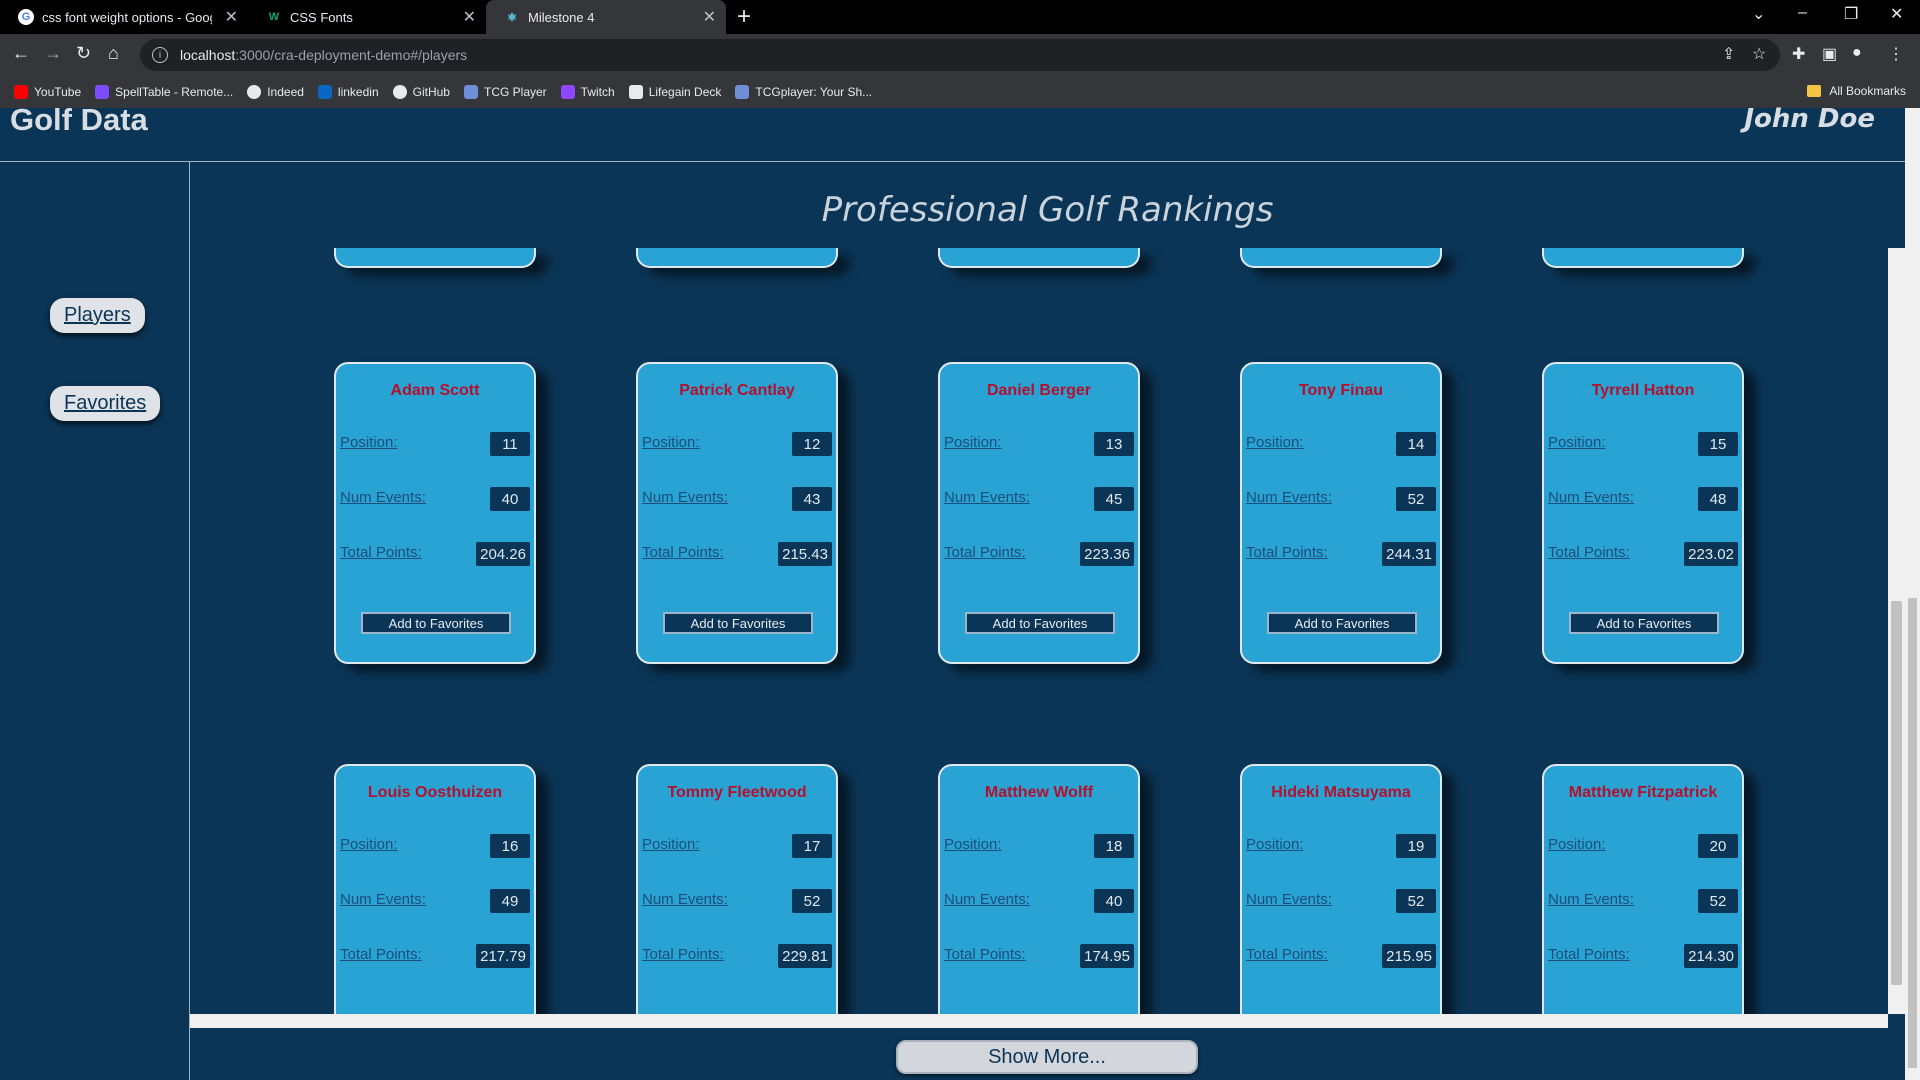  I want to click on player-name: Tony Finau, so click(1341, 390).